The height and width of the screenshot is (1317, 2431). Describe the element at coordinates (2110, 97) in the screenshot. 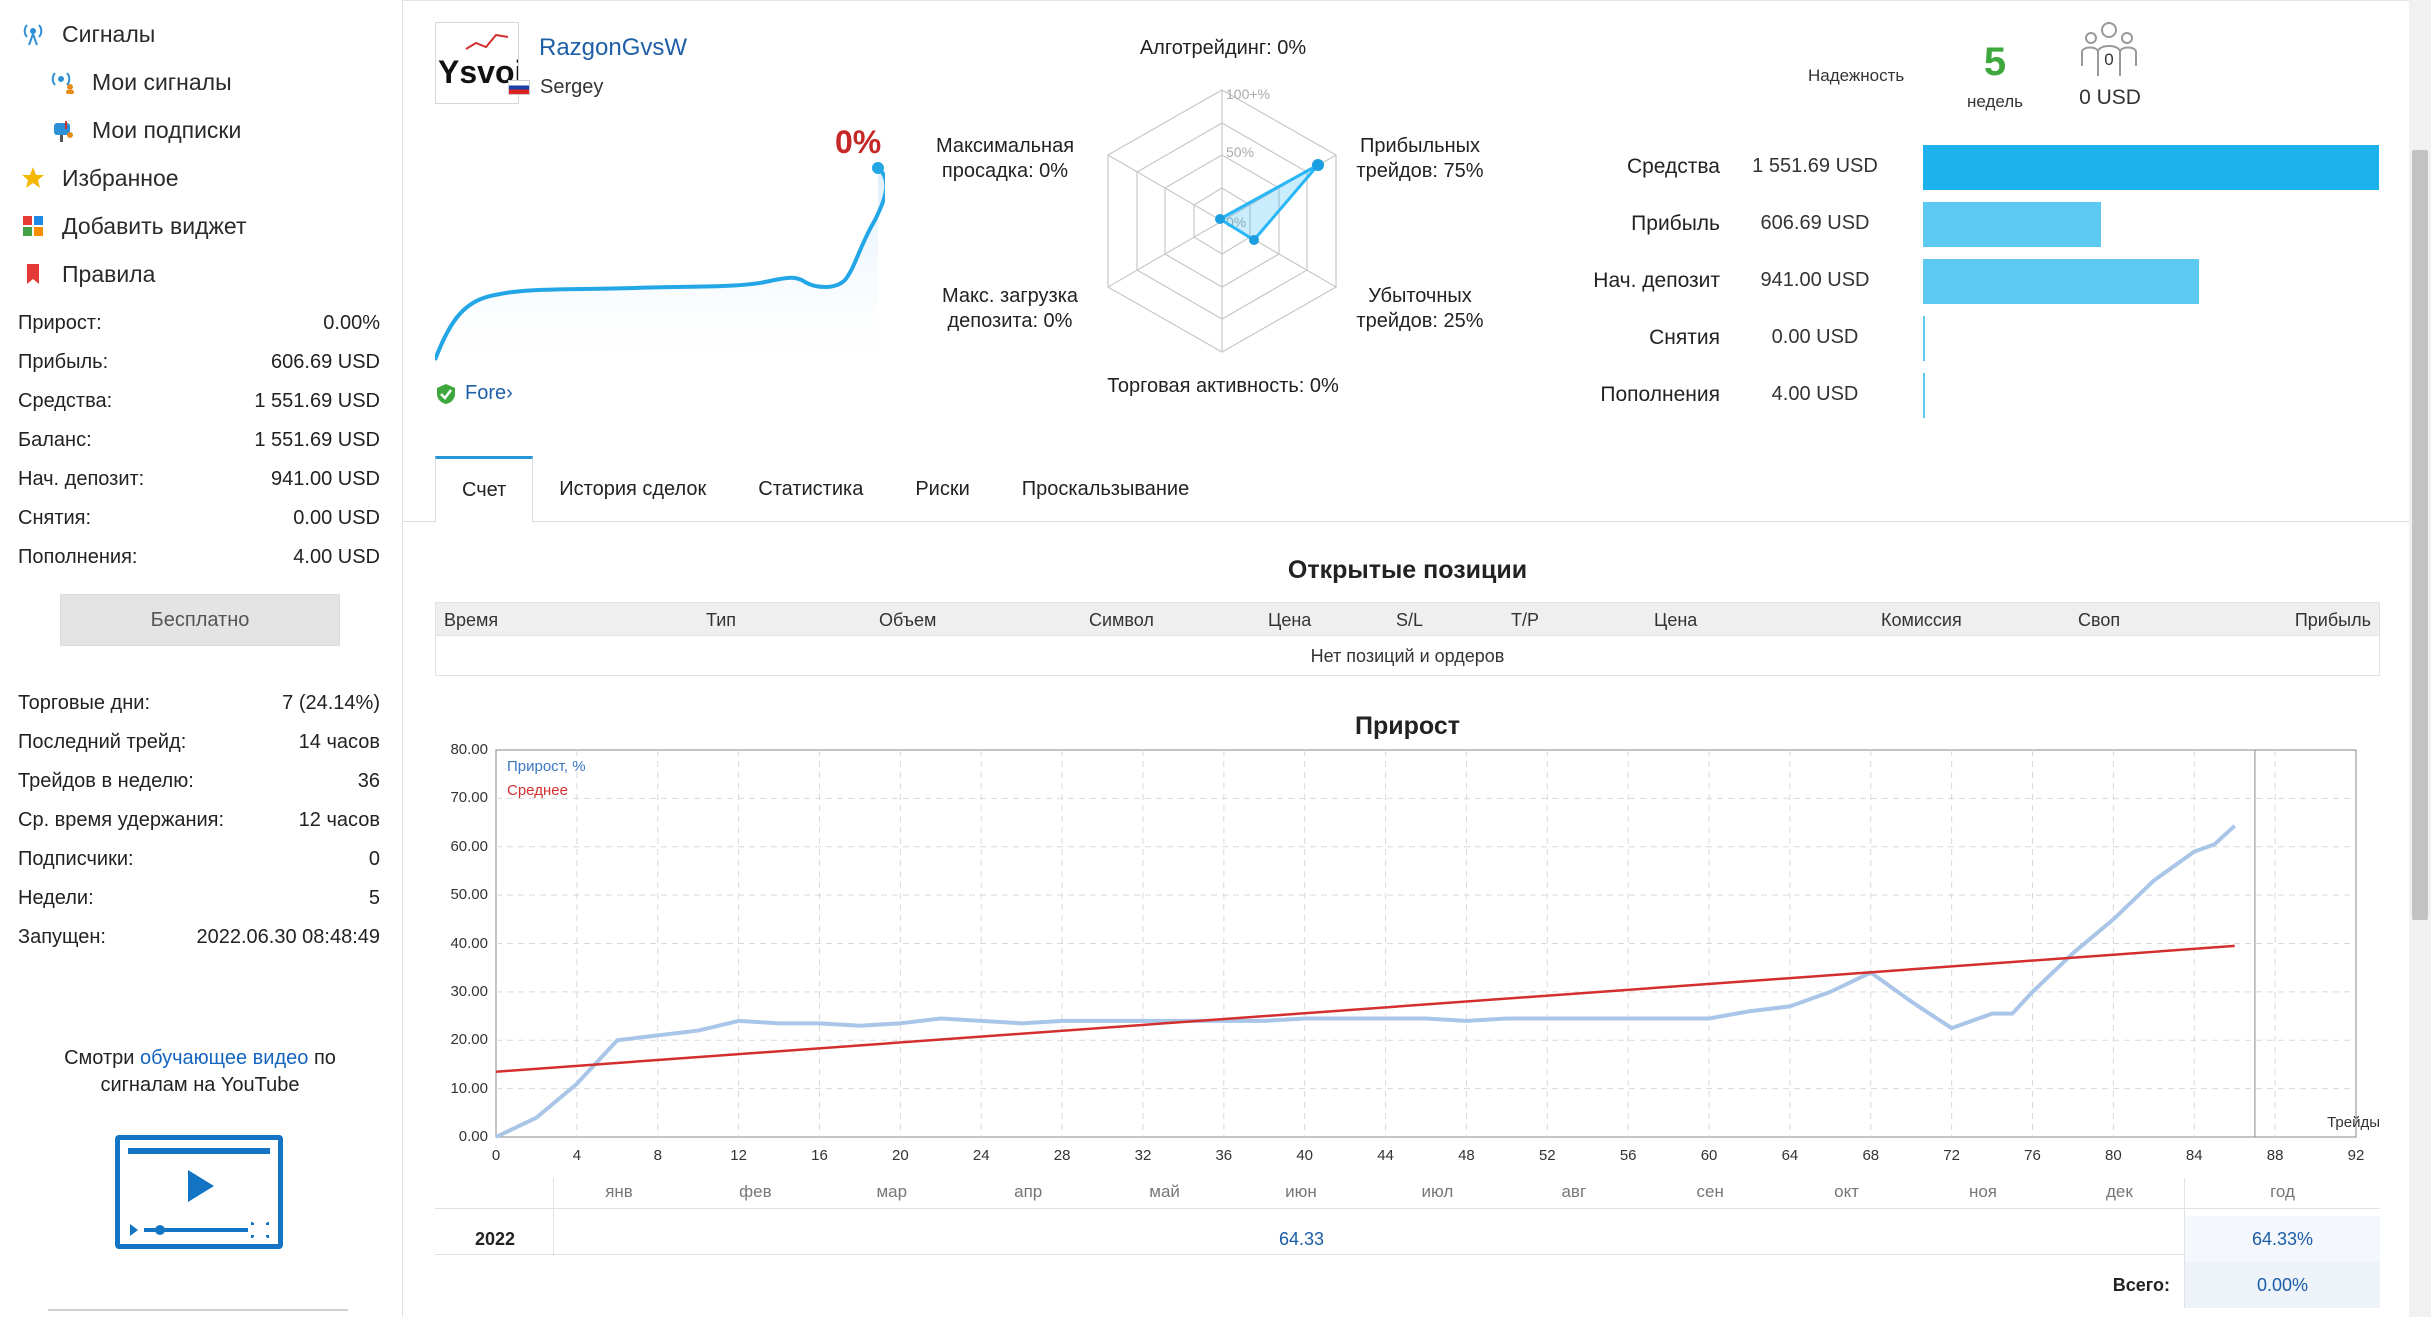

I see `subscribers-usd: 0 USD` at that location.